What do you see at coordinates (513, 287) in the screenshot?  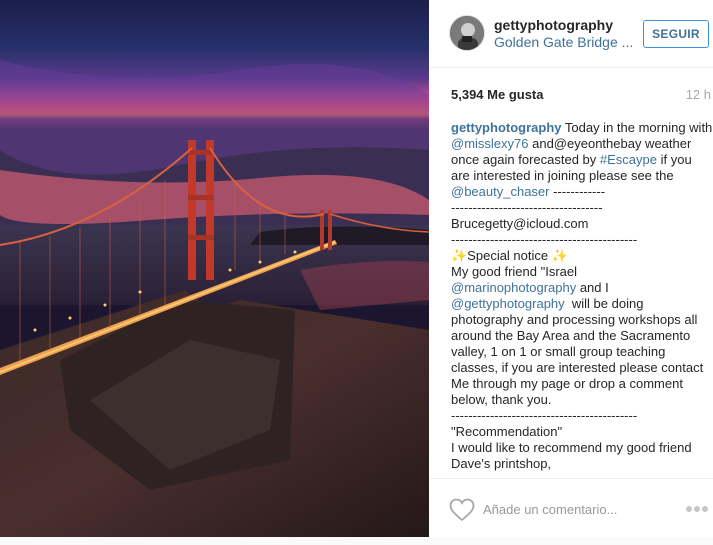 I see `mention-link: @marinophotography` at bounding box center [513, 287].